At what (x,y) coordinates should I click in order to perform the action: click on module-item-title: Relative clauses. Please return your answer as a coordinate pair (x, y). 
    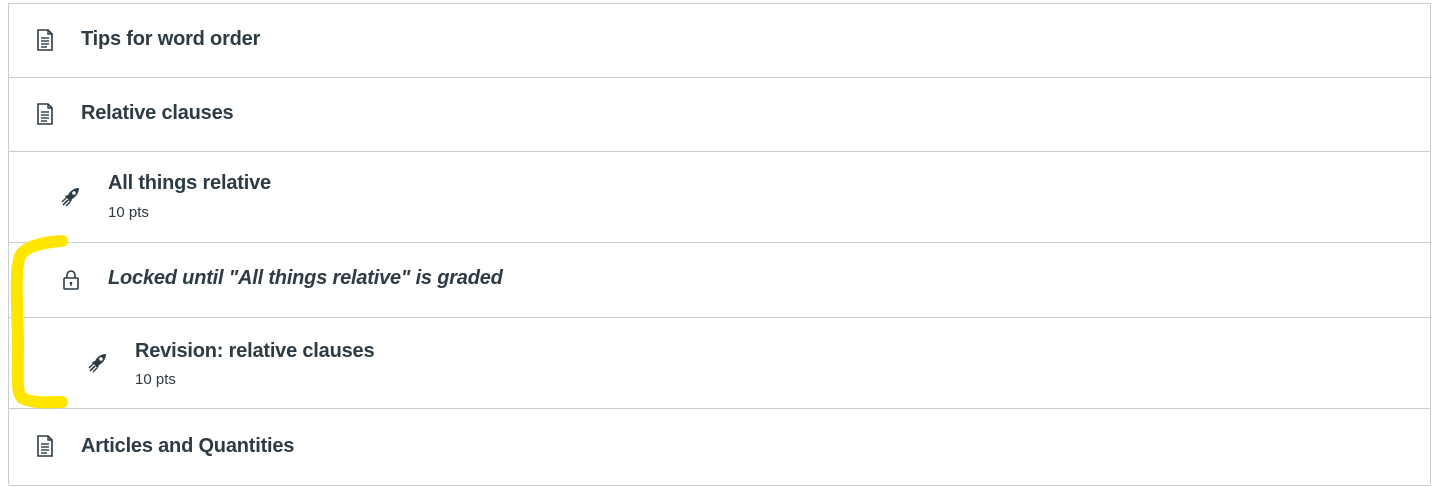
    Looking at the image, I should click on (157, 113).